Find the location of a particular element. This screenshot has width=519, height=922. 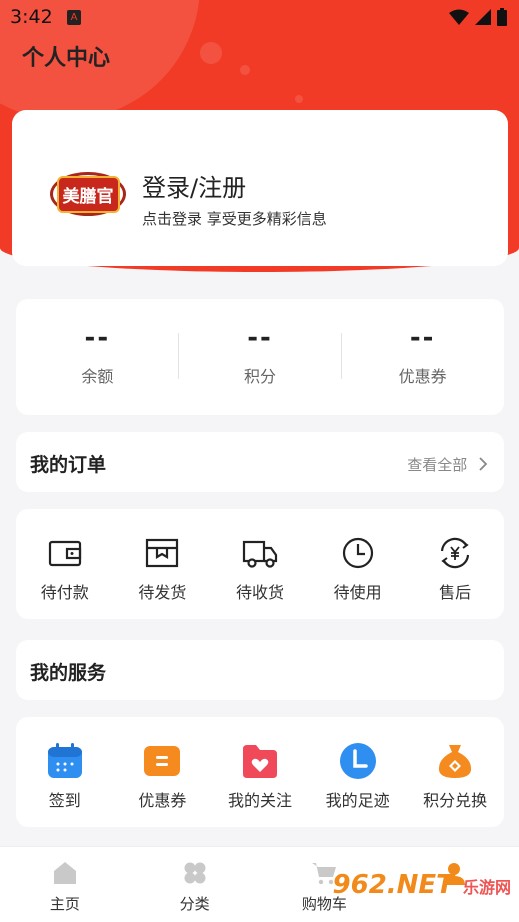

service-label: 签到 is located at coordinates (64, 800).